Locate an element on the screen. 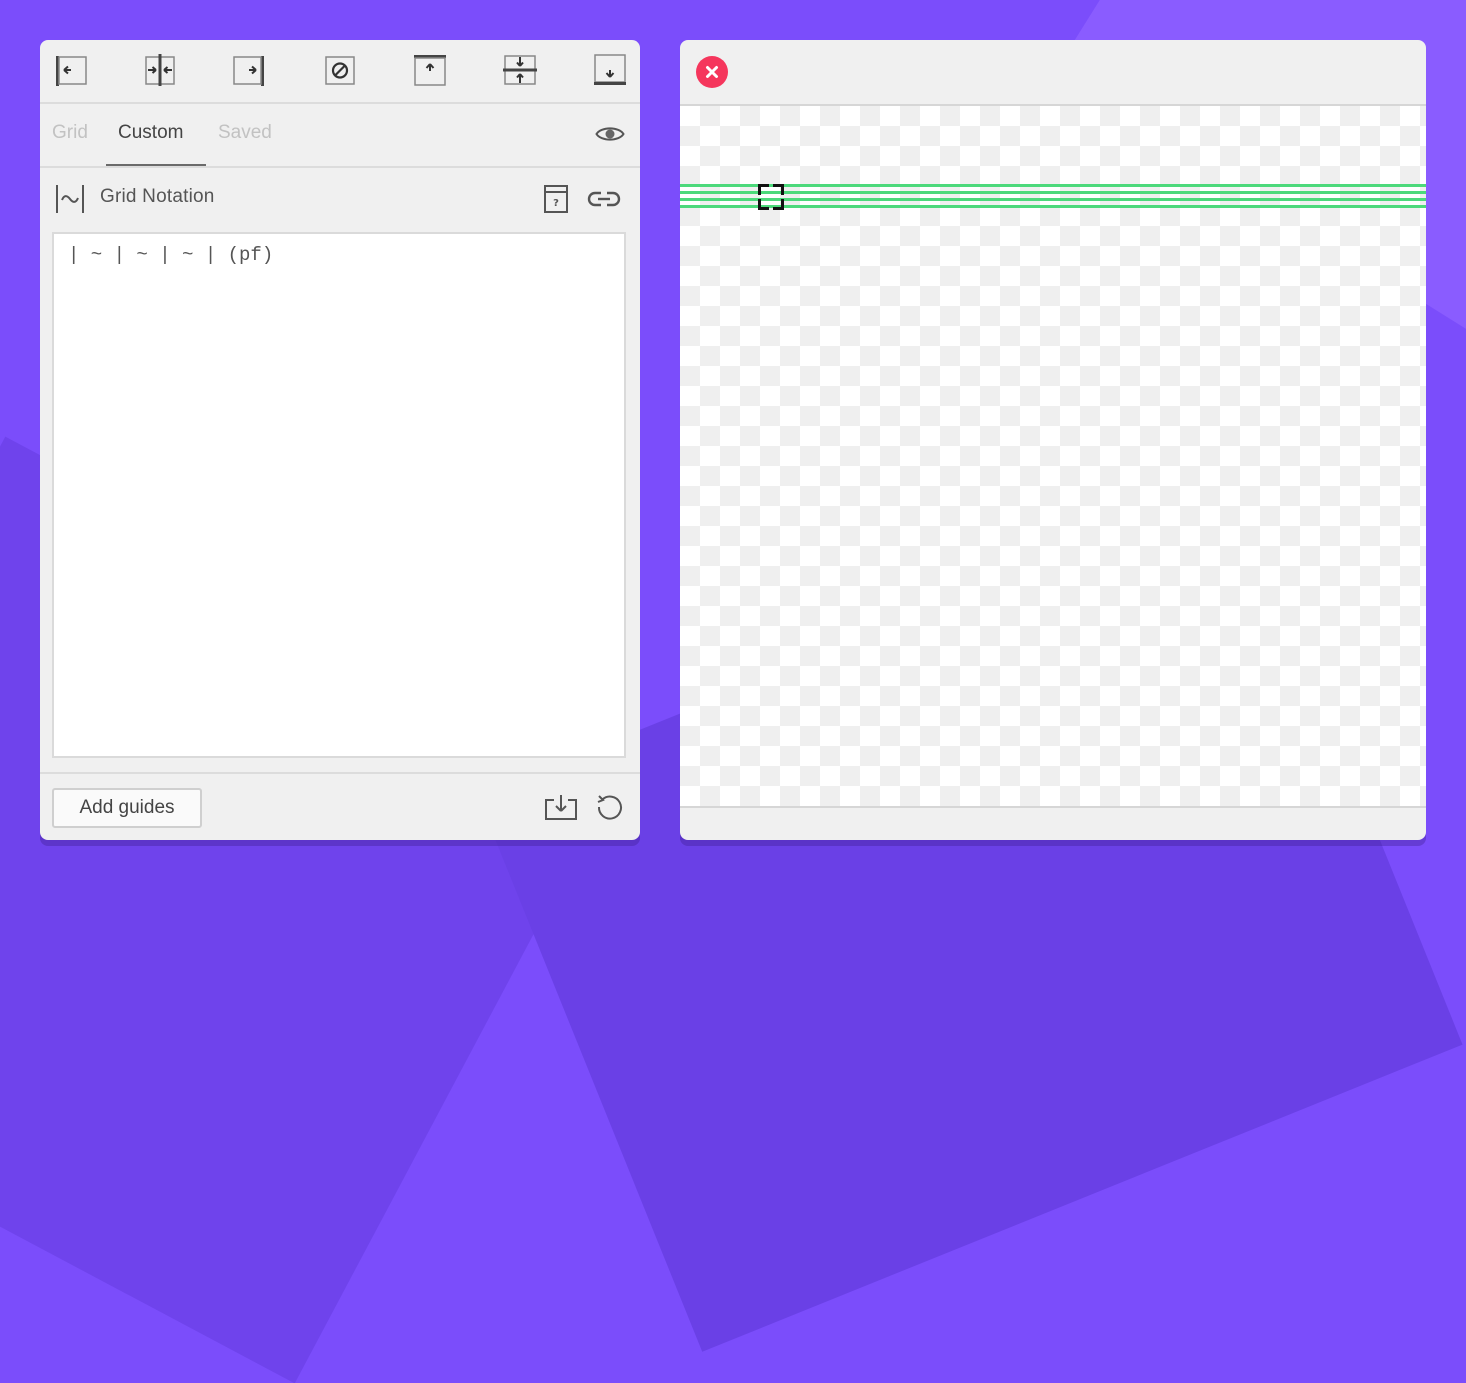 Image resolution: width=1466 pixels, height=1383 pixels. align-left-edge-icon is located at coordinates (71, 71).